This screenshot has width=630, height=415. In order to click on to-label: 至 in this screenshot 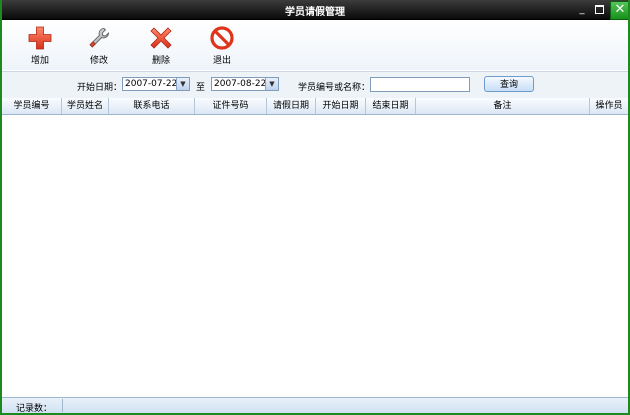, I will do `click(201, 88)`.